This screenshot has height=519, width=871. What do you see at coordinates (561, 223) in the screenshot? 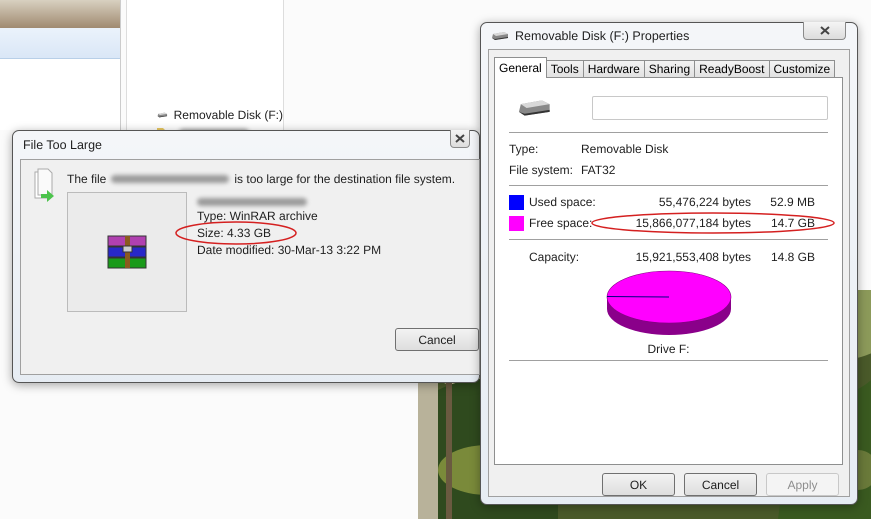
I see `space-label: Free space:` at bounding box center [561, 223].